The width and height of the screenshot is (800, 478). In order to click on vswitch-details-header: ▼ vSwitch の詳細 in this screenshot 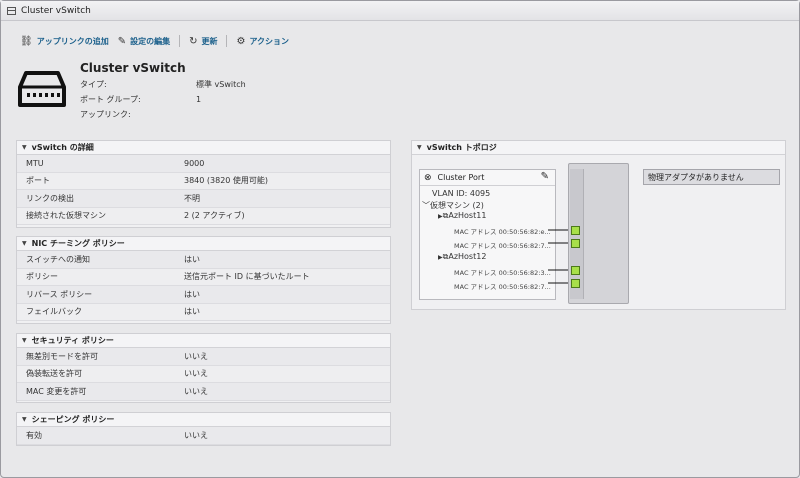, I will do `click(203, 148)`.